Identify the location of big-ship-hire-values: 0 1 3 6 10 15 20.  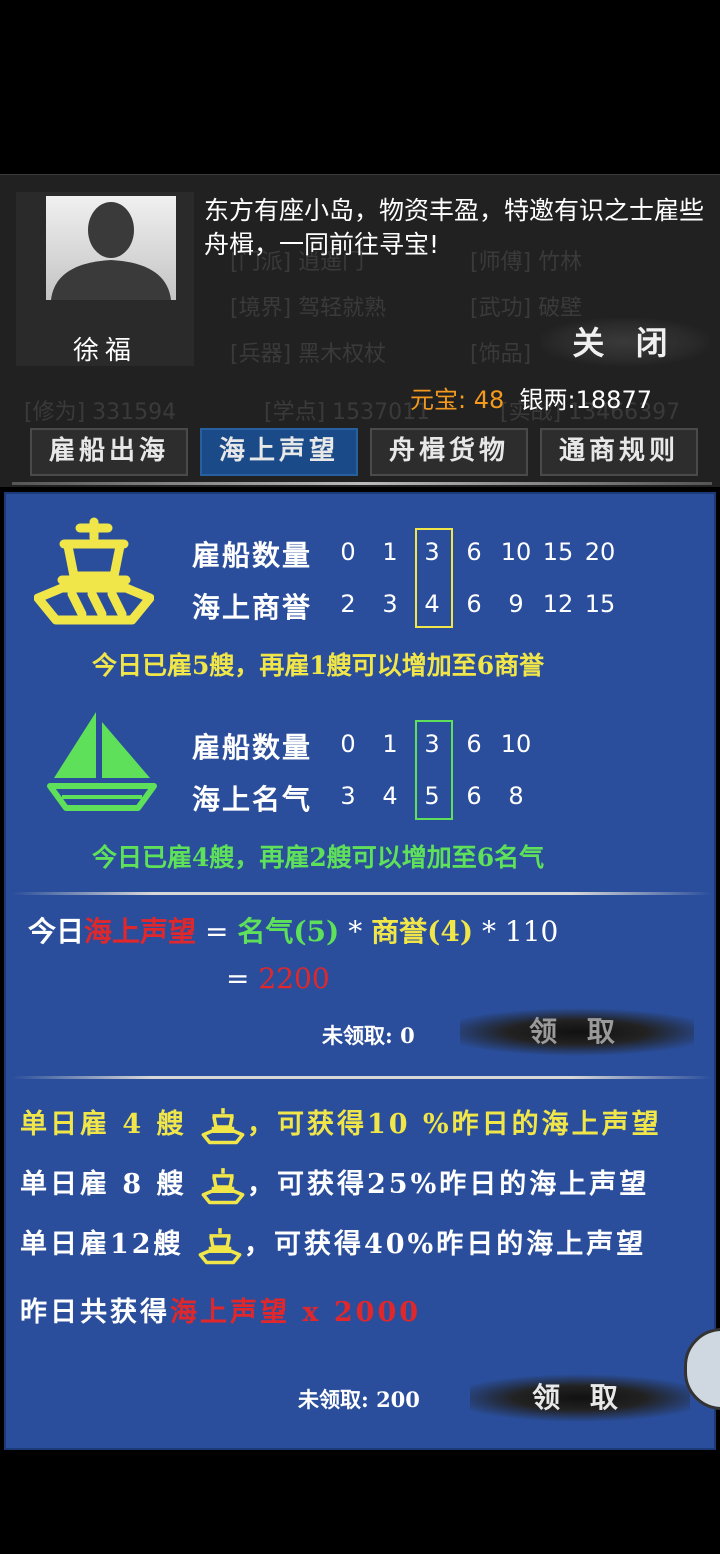
(474, 552).